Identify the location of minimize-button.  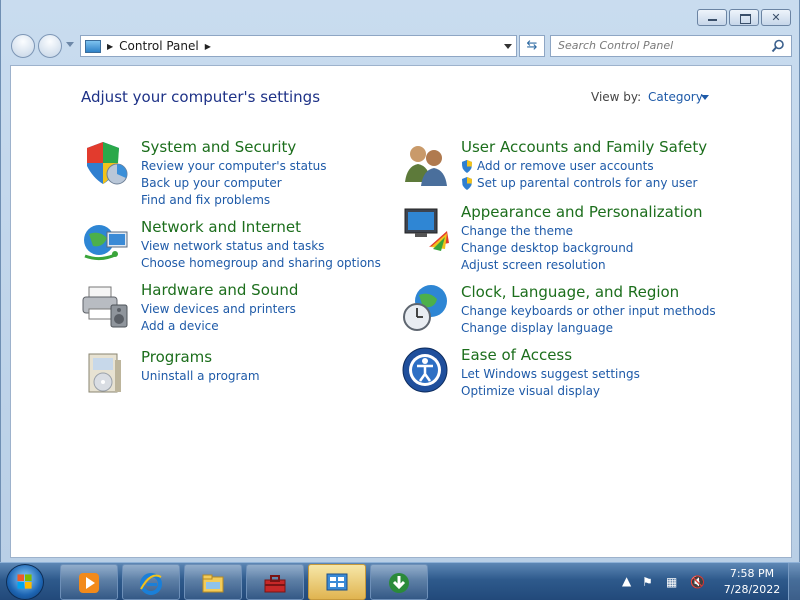
(712, 17).